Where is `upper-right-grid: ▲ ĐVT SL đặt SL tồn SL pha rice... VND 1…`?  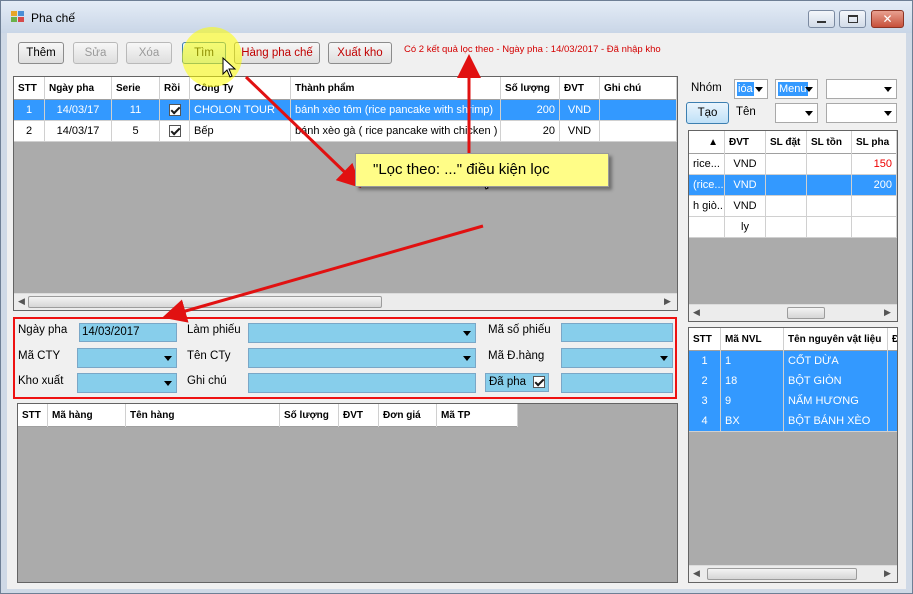 upper-right-grid: ▲ ĐVT SL đặt SL tồn SL pha rice... VND 1… is located at coordinates (793, 226).